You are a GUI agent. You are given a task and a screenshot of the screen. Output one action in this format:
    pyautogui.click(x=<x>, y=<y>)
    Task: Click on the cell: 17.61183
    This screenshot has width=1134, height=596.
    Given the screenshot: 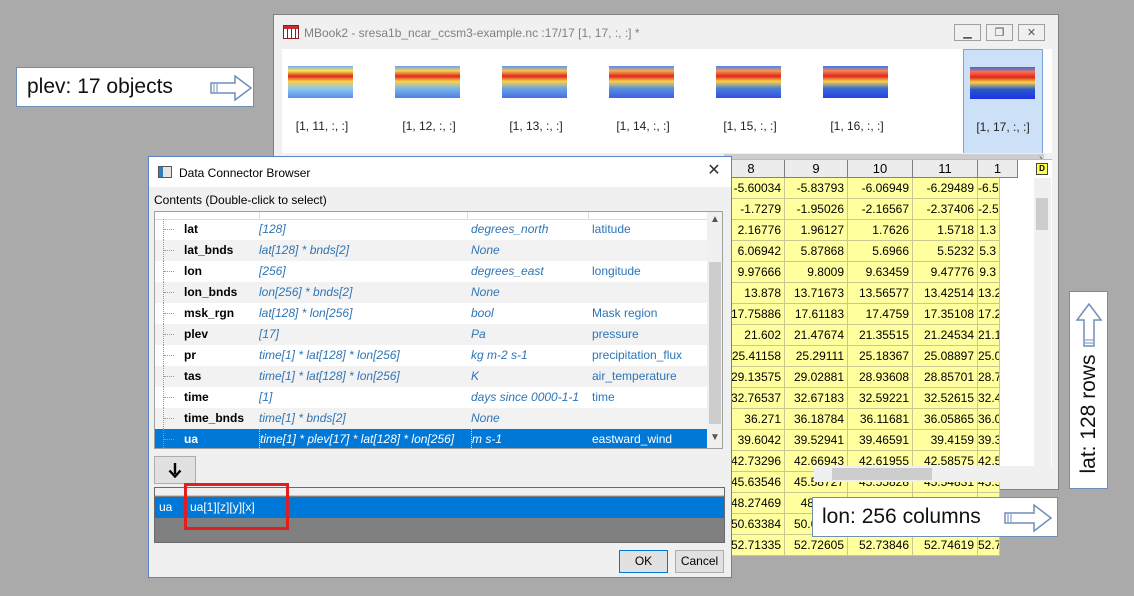 What is the action you would take?
    pyautogui.click(x=816, y=314)
    